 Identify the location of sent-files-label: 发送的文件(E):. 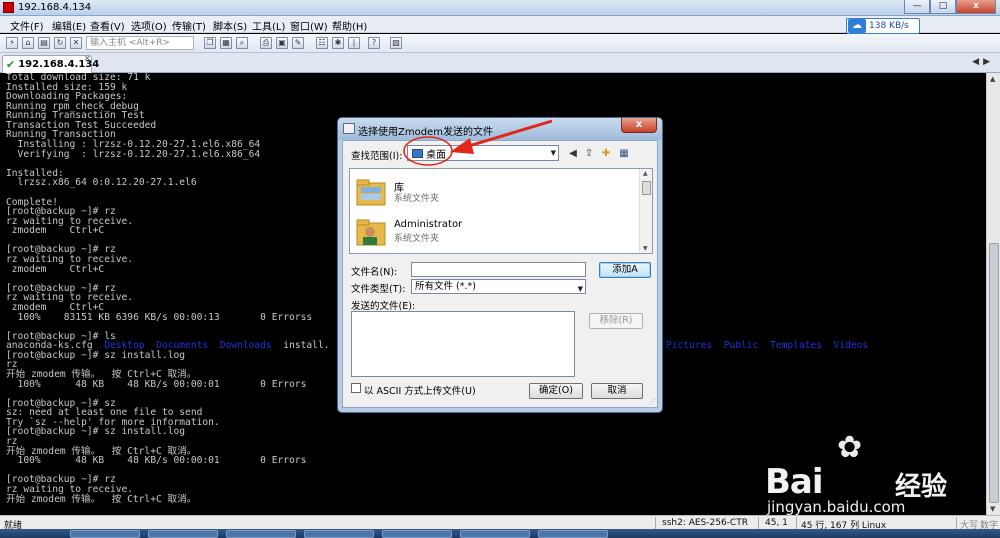
(383, 306).